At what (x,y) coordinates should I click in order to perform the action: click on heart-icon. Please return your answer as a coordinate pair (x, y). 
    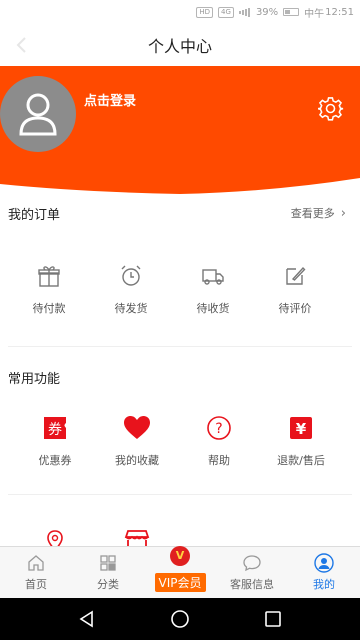
    Looking at the image, I should click on (137, 428).